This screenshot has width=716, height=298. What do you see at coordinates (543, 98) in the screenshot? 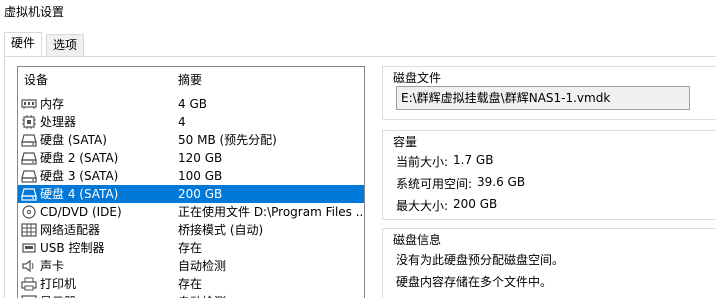
I see `disk-file-path-field: E:\群辉虚拟挂载盘\群辉NAS1-1.vmdk` at bounding box center [543, 98].